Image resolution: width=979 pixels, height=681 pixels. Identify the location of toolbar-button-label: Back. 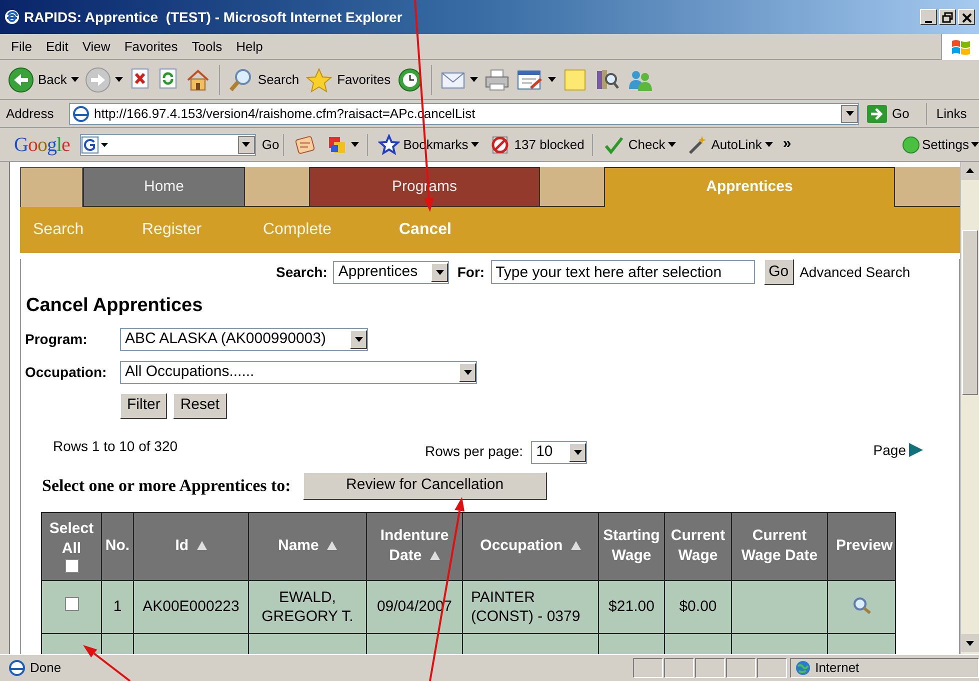
(52, 80).